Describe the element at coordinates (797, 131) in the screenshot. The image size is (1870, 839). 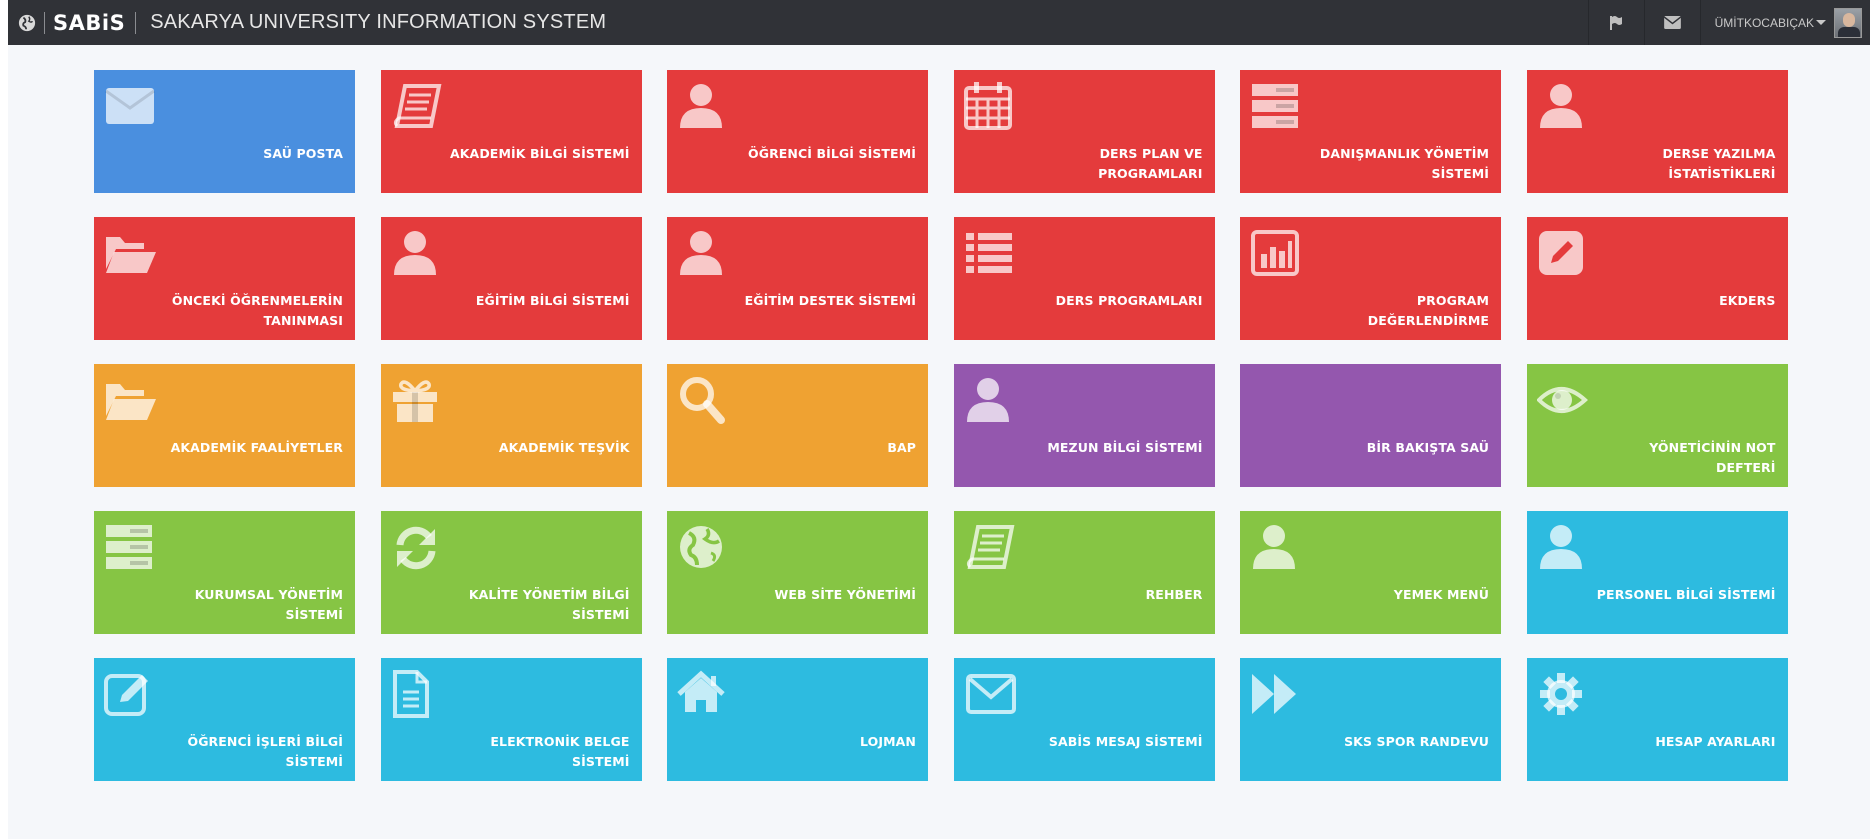
I see `tile-ogrenci-bilgi-sistemi: ÖĞRENCİ BİLGİ SİSTEMİ` at that location.